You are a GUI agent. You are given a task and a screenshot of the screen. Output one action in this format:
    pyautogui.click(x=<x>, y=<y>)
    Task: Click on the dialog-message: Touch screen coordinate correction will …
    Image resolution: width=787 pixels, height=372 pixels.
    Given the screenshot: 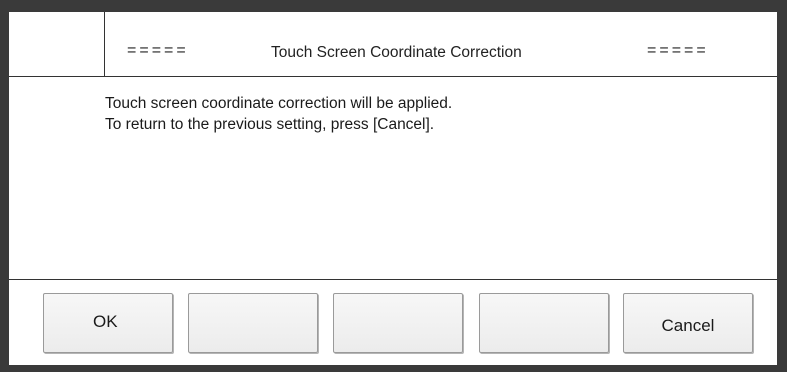 What is the action you would take?
    pyautogui.click(x=278, y=114)
    